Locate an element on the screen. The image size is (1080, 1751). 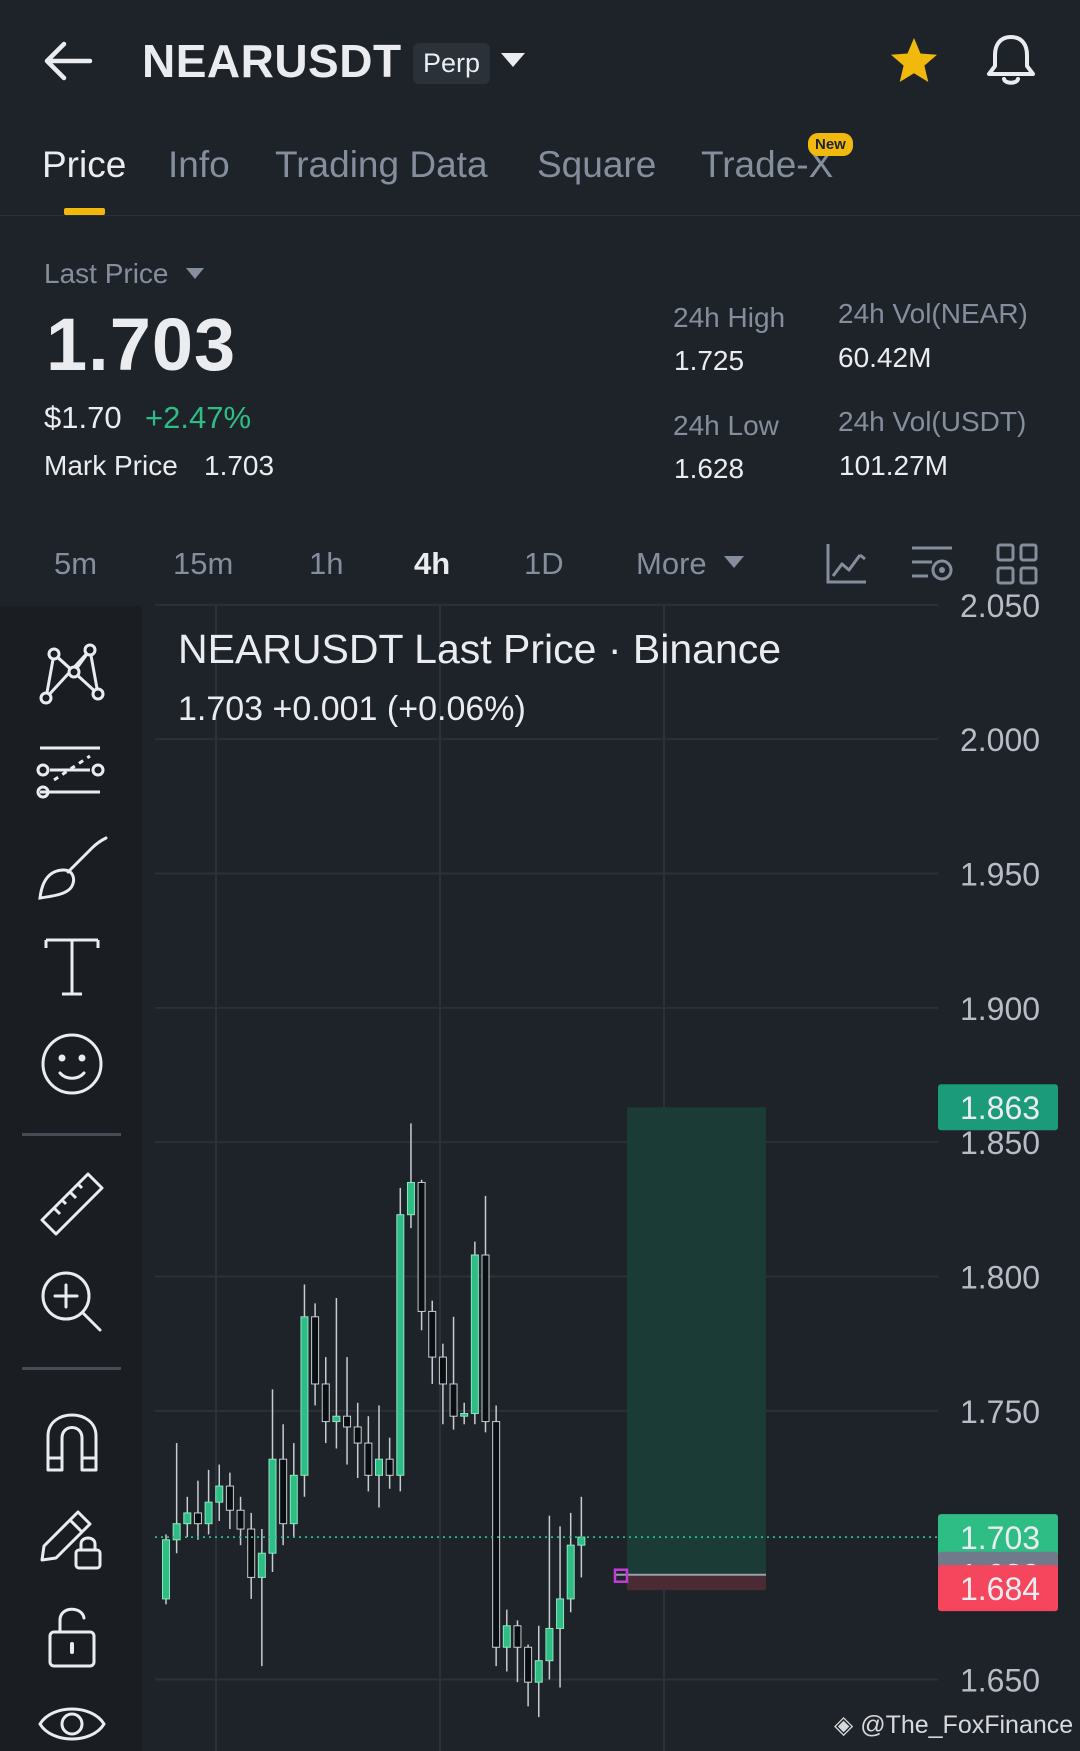
y-tick-label: 1.900 is located at coordinates (1000, 1009).